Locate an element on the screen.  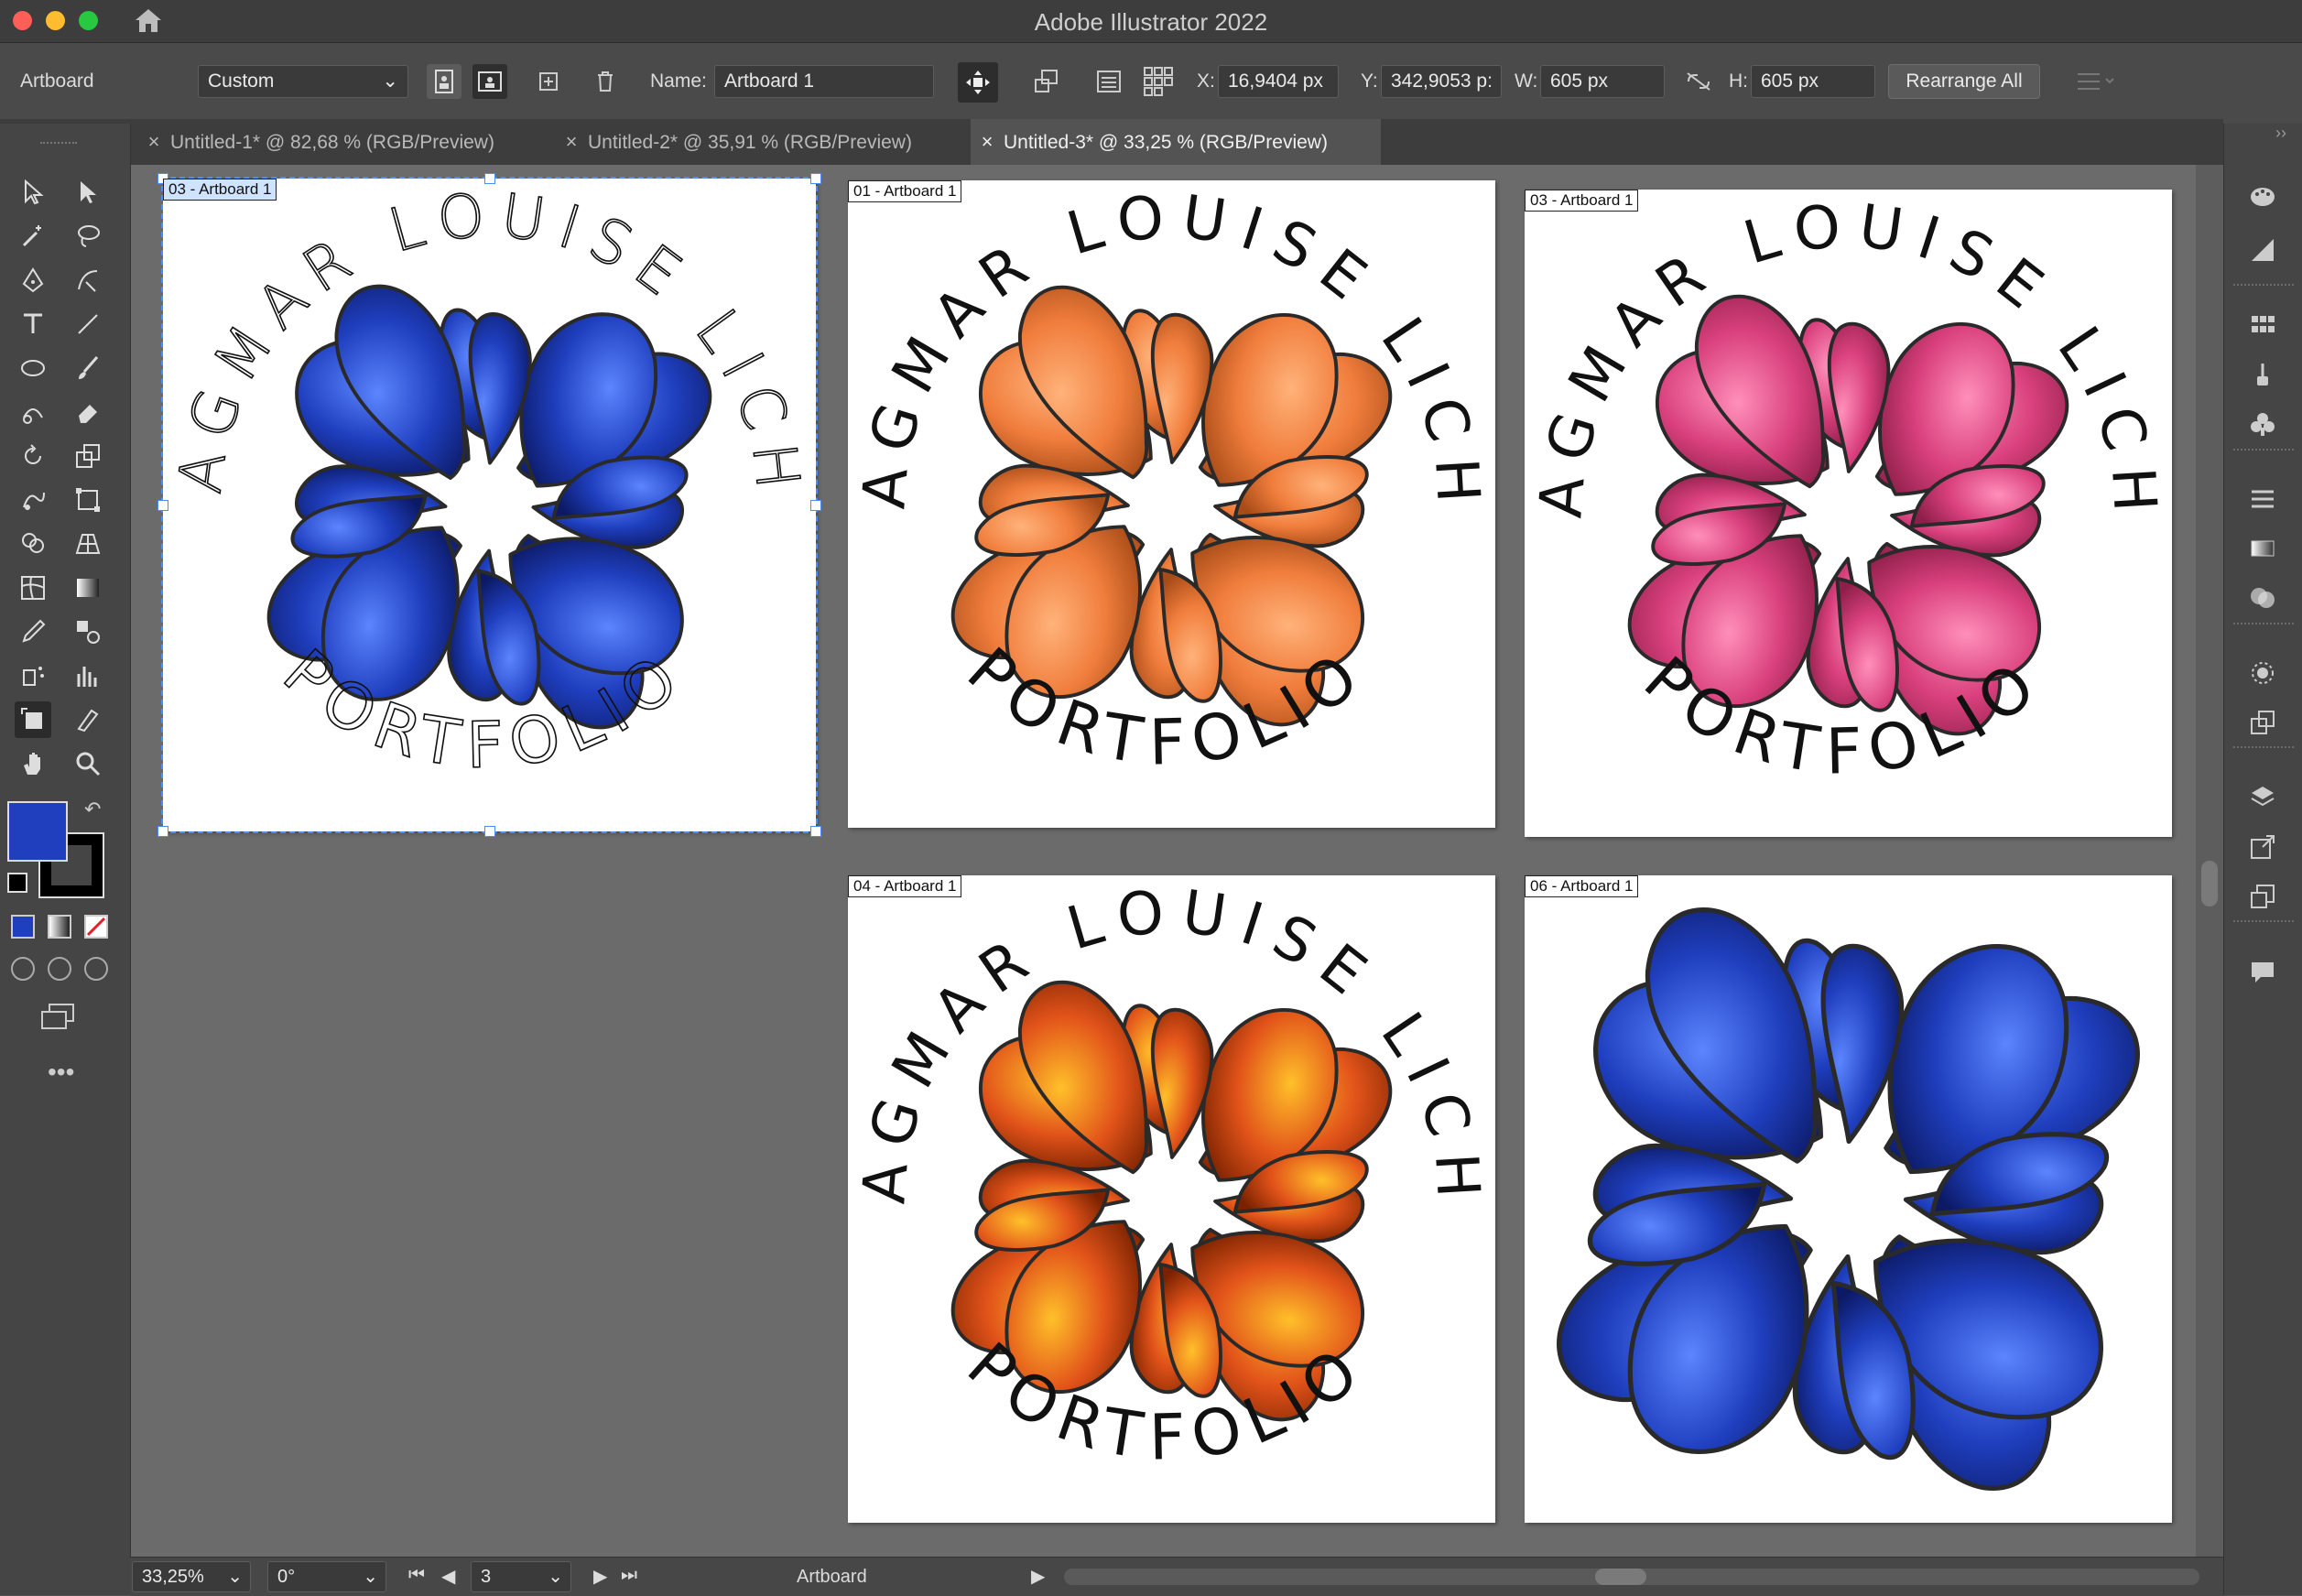
direct-selection-tool-icon is located at coordinates (88, 192).